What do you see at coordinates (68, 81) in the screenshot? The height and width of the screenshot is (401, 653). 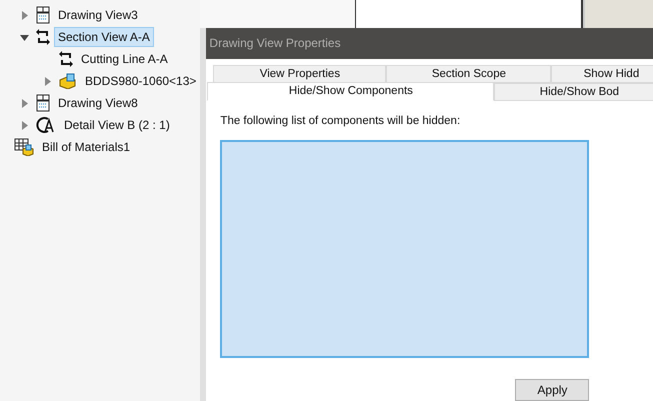 I see `part-icon` at bounding box center [68, 81].